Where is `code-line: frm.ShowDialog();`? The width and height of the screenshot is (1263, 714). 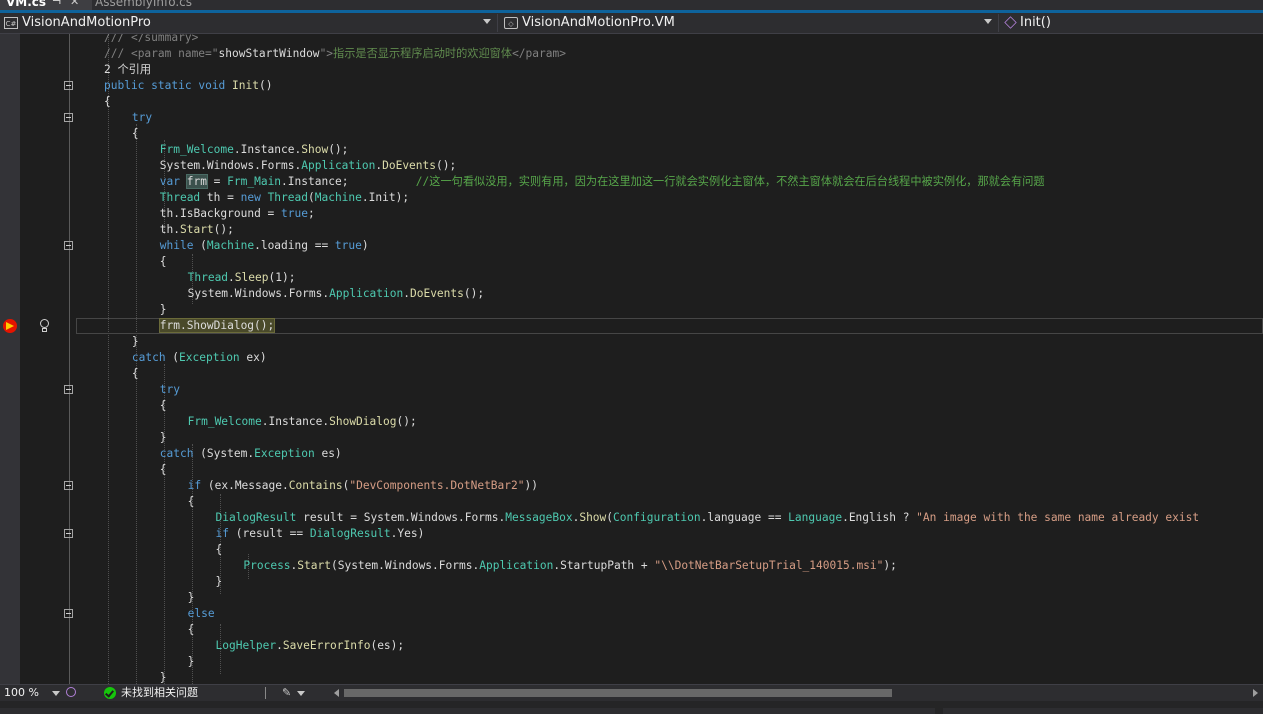
code-line: frm.ShowDialog(); is located at coordinates (631, 326).